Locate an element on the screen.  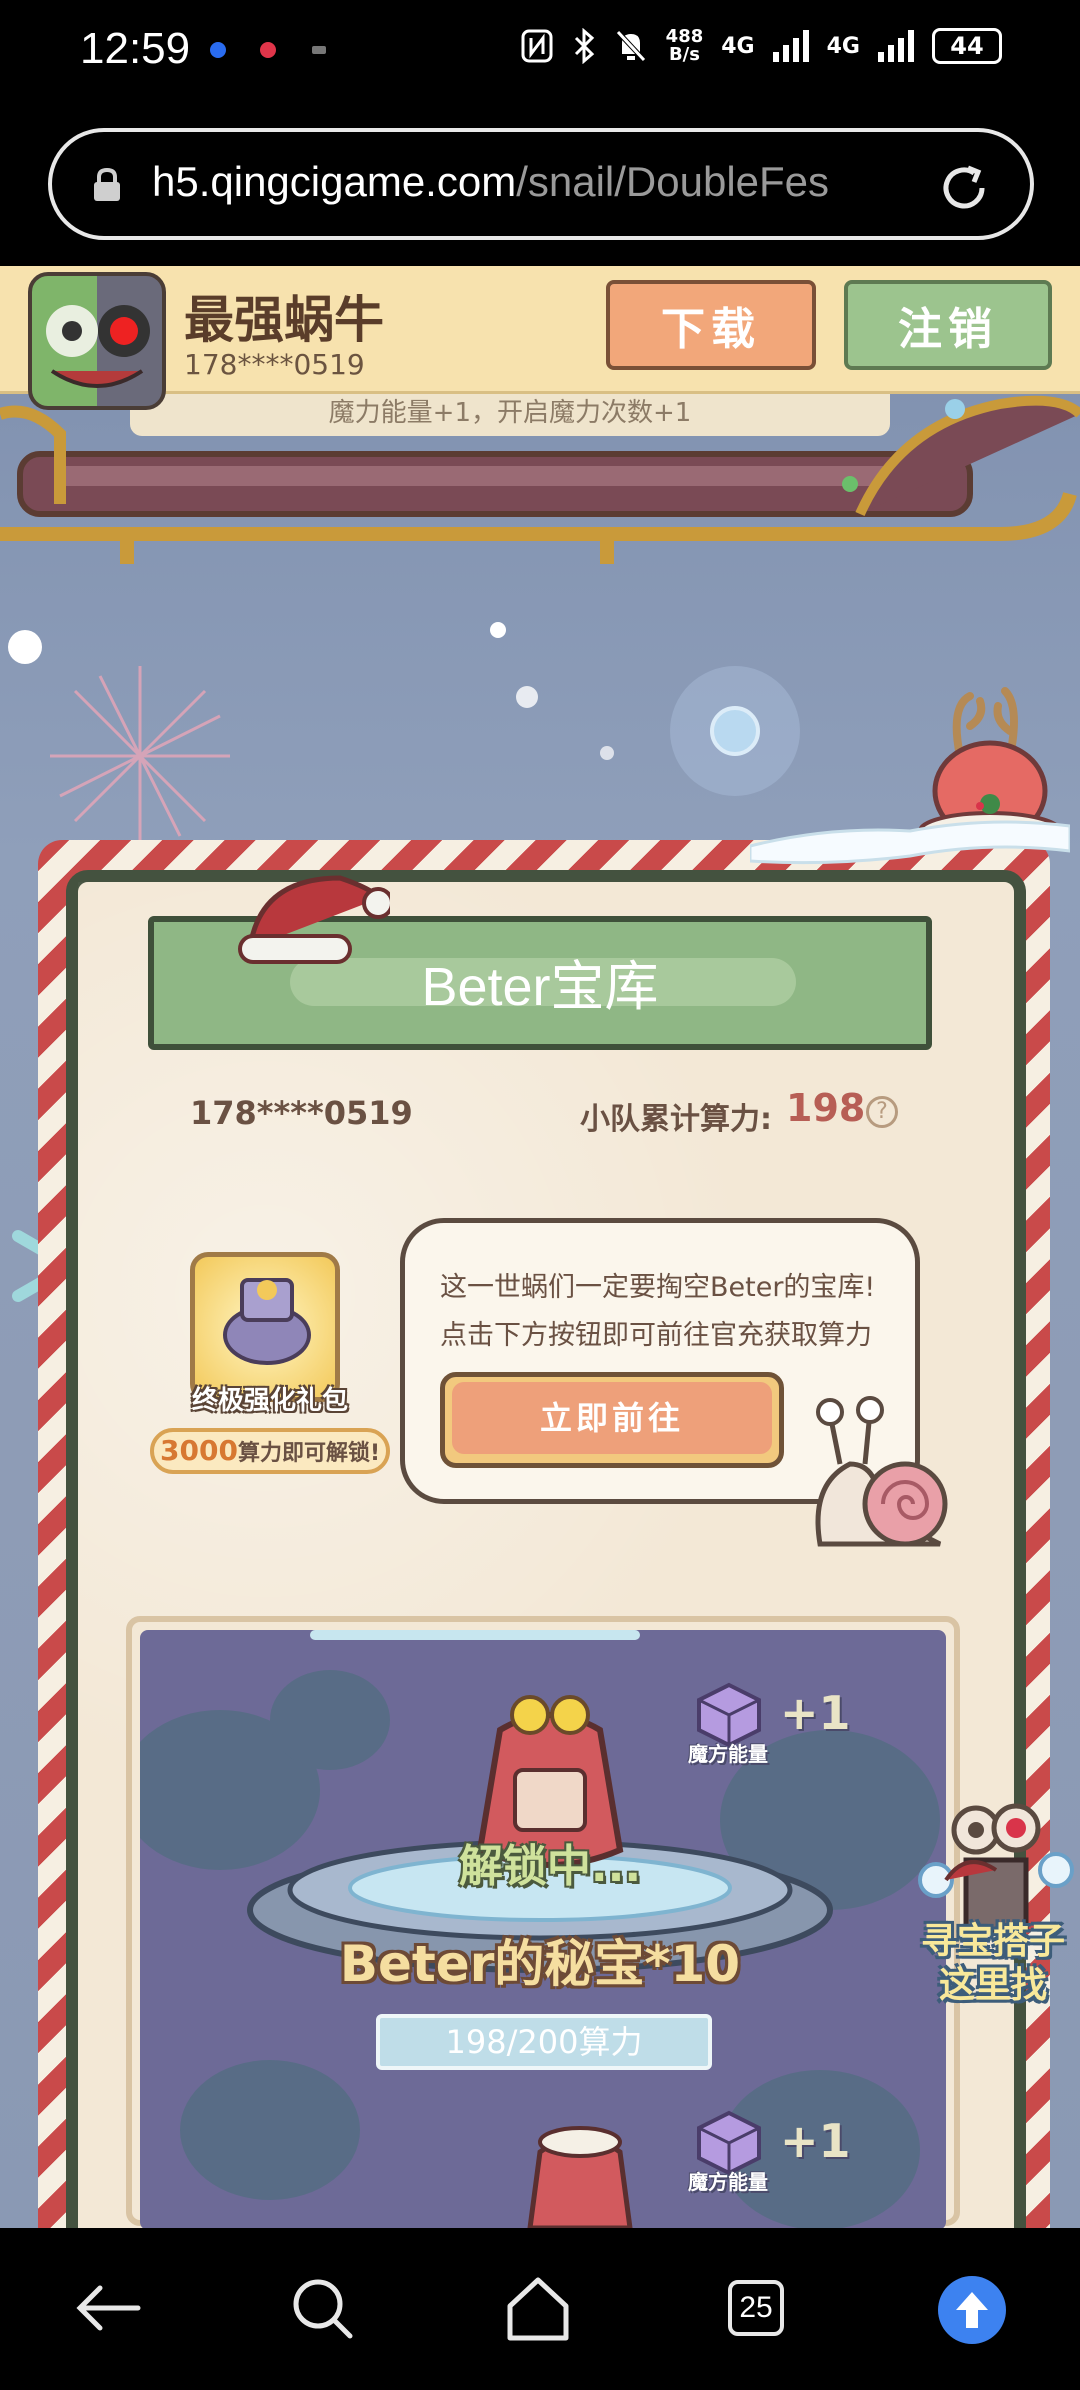
search-icon is located at coordinates (322, 2308).